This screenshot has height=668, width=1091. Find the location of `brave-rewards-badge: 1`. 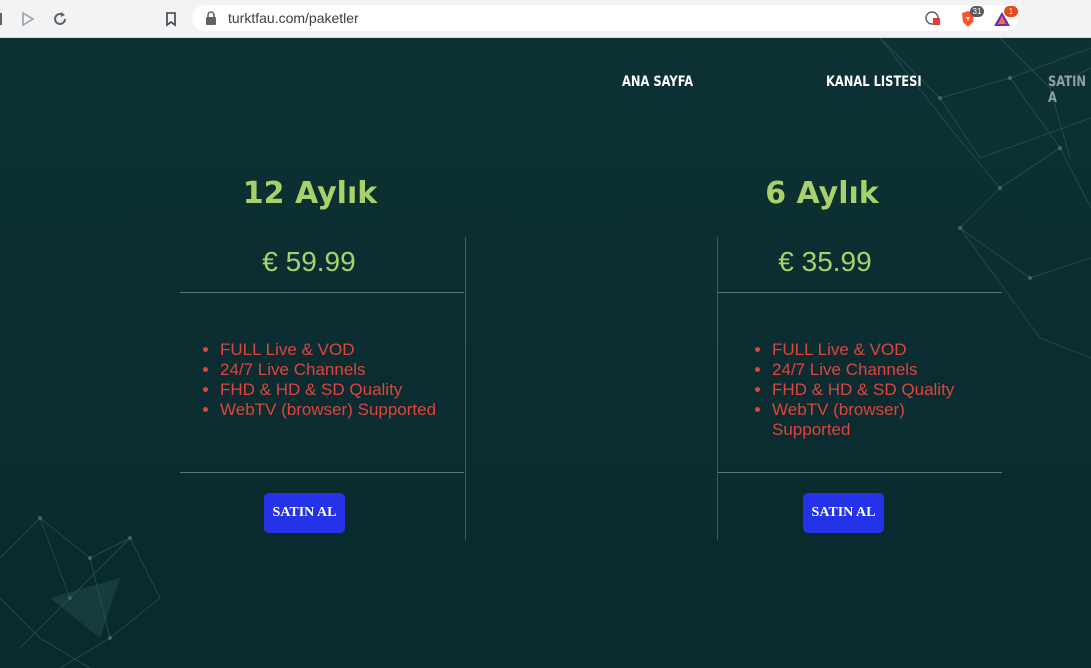

brave-rewards-badge: 1 is located at coordinates (1011, 11).